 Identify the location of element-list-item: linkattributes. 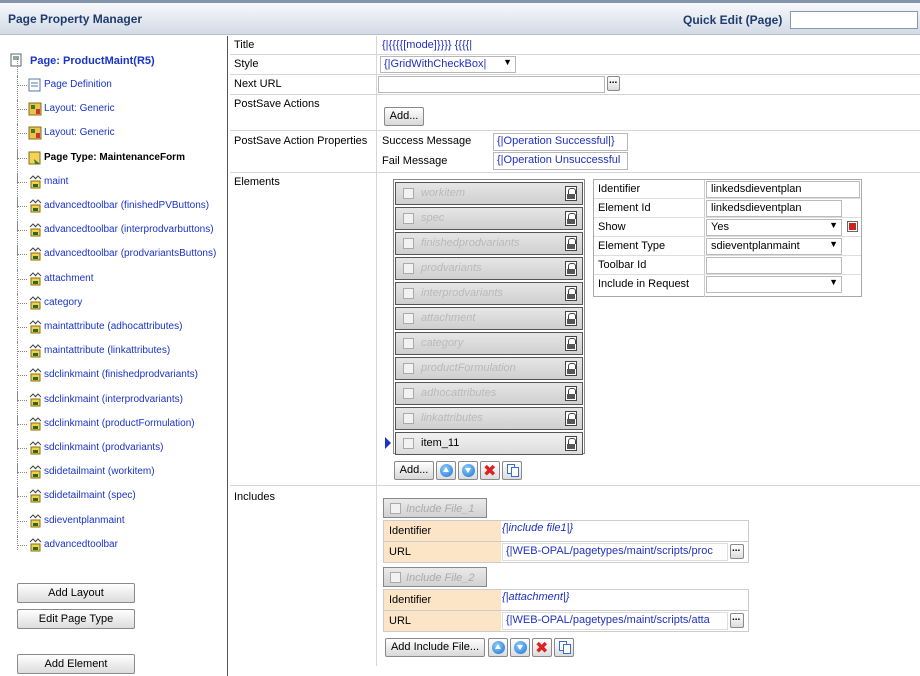
(489, 418).